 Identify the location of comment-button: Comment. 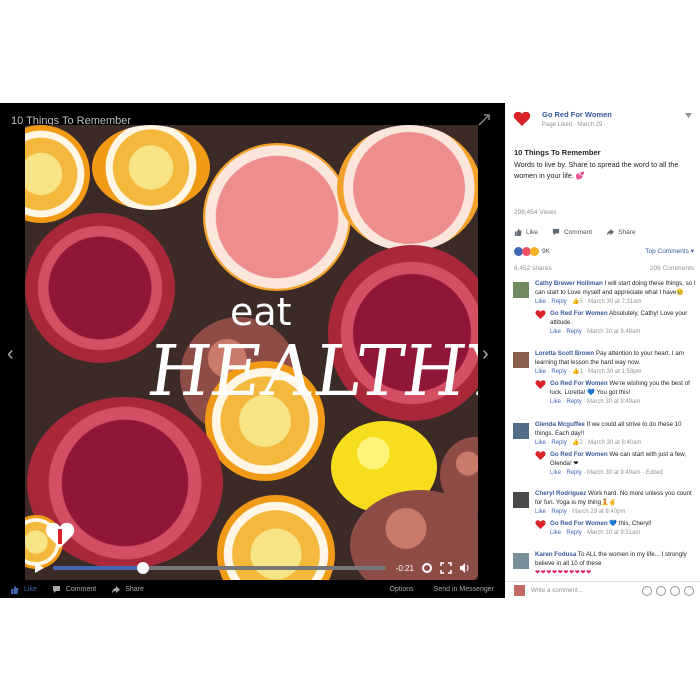
(74, 589).